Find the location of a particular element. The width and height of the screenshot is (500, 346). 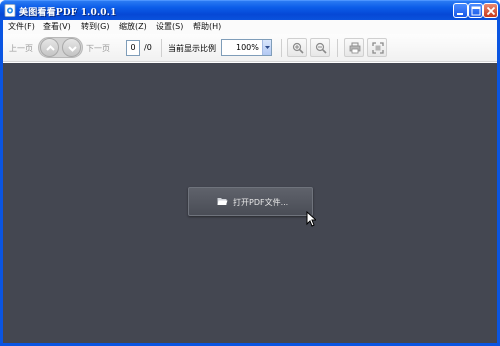

chevron-up-icon is located at coordinates (50, 48).